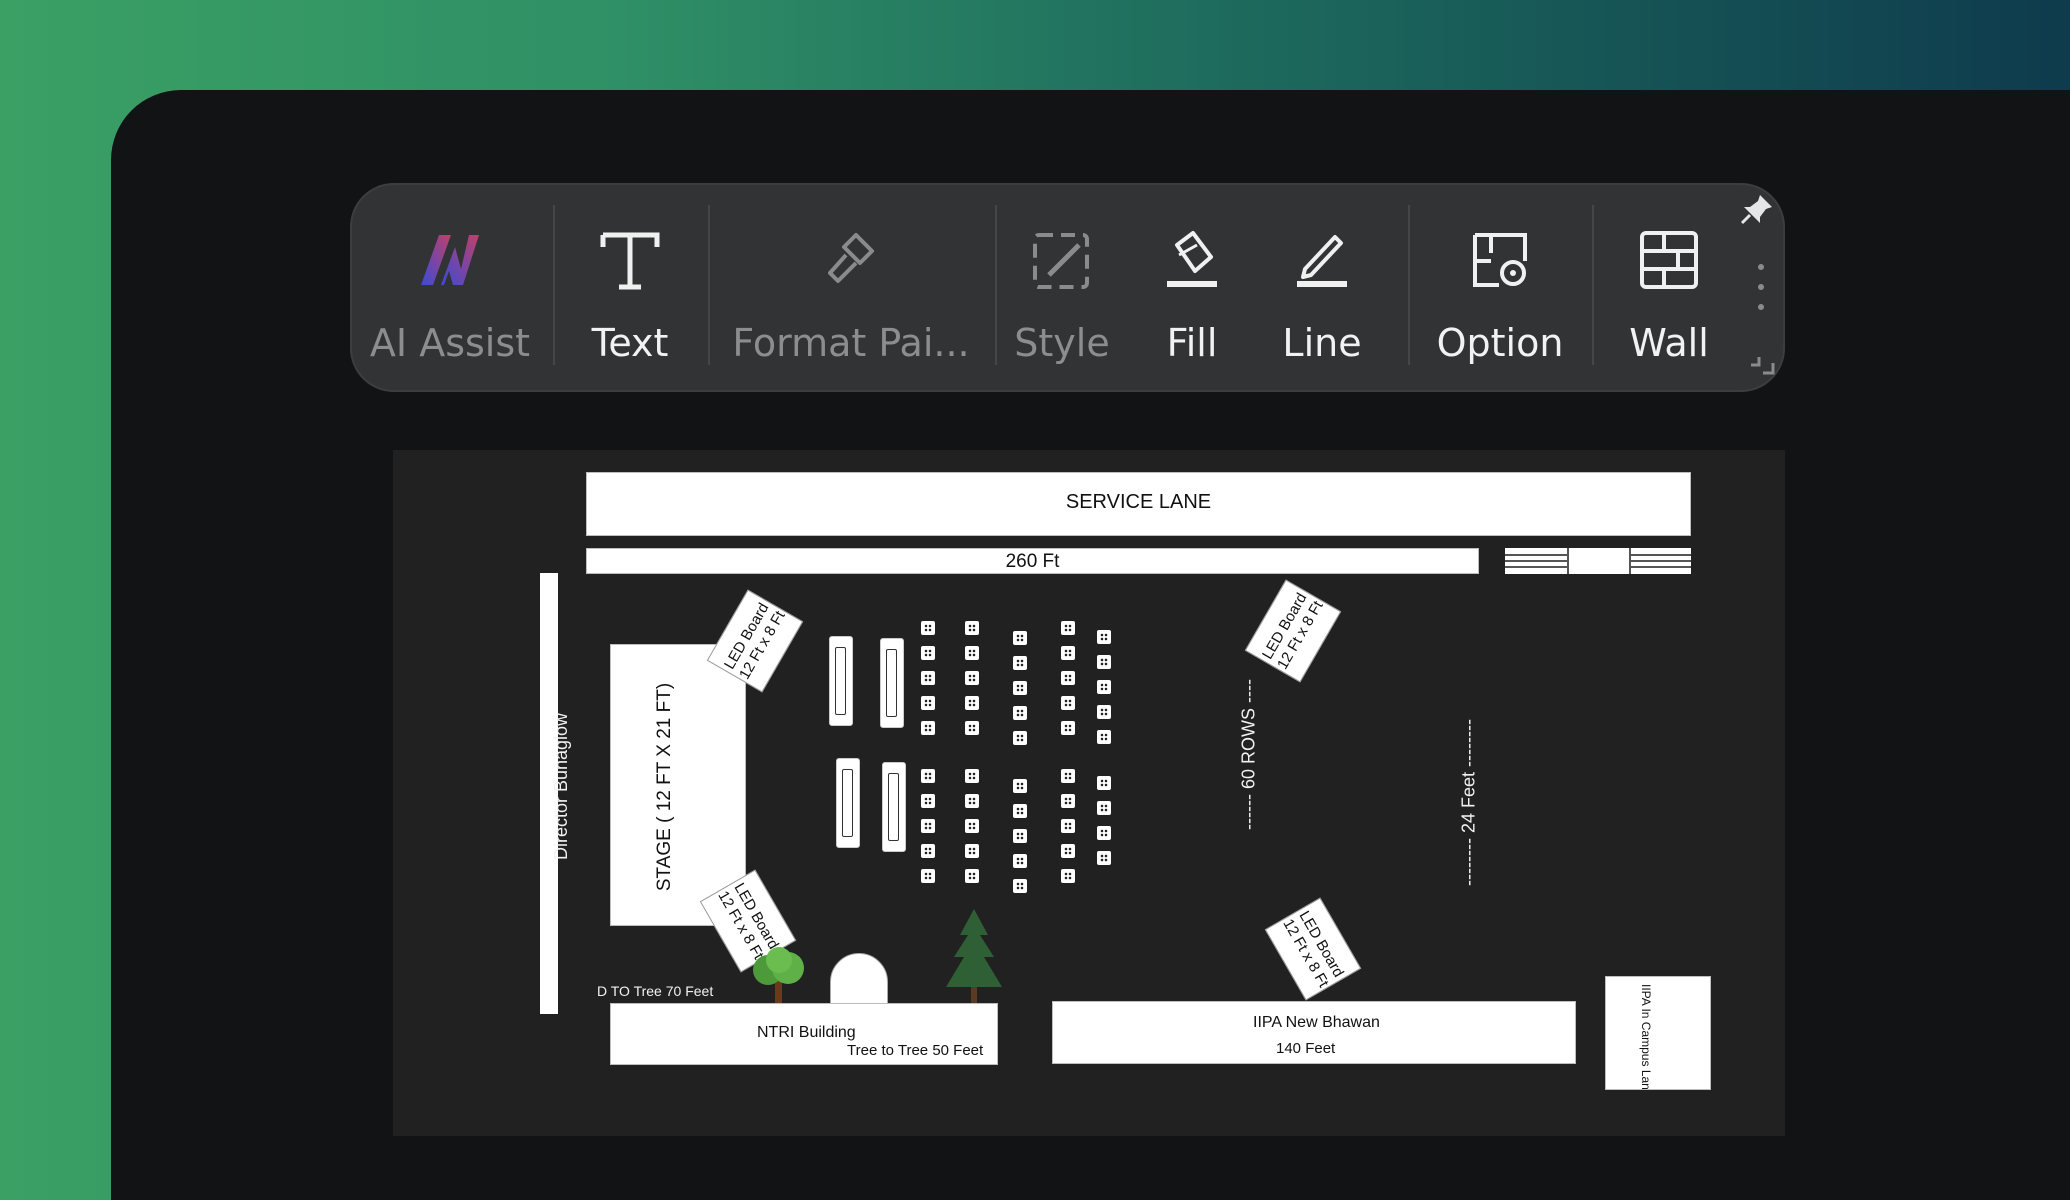 Image resolution: width=2070 pixels, height=1200 pixels. I want to click on text-button: Text, so click(630, 287).